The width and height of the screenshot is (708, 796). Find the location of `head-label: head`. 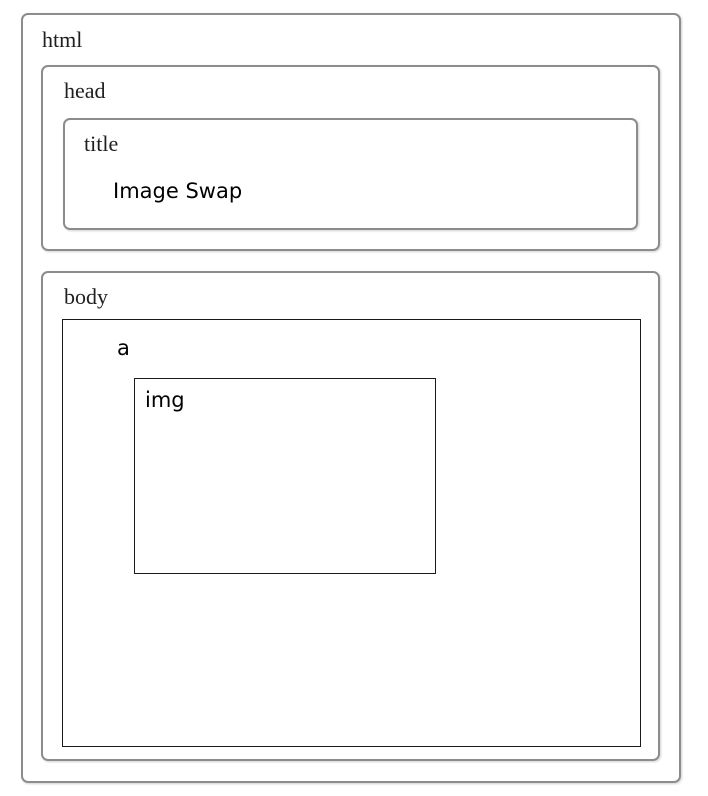

head-label: head is located at coordinates (85, 90).